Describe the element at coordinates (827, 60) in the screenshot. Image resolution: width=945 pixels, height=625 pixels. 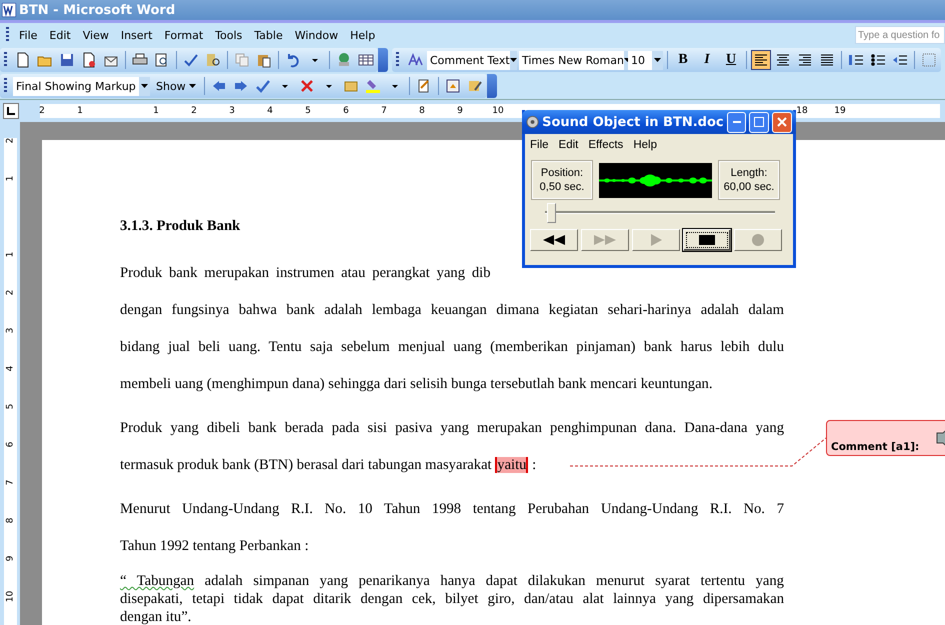
I see `align-justify-icon` at that location.